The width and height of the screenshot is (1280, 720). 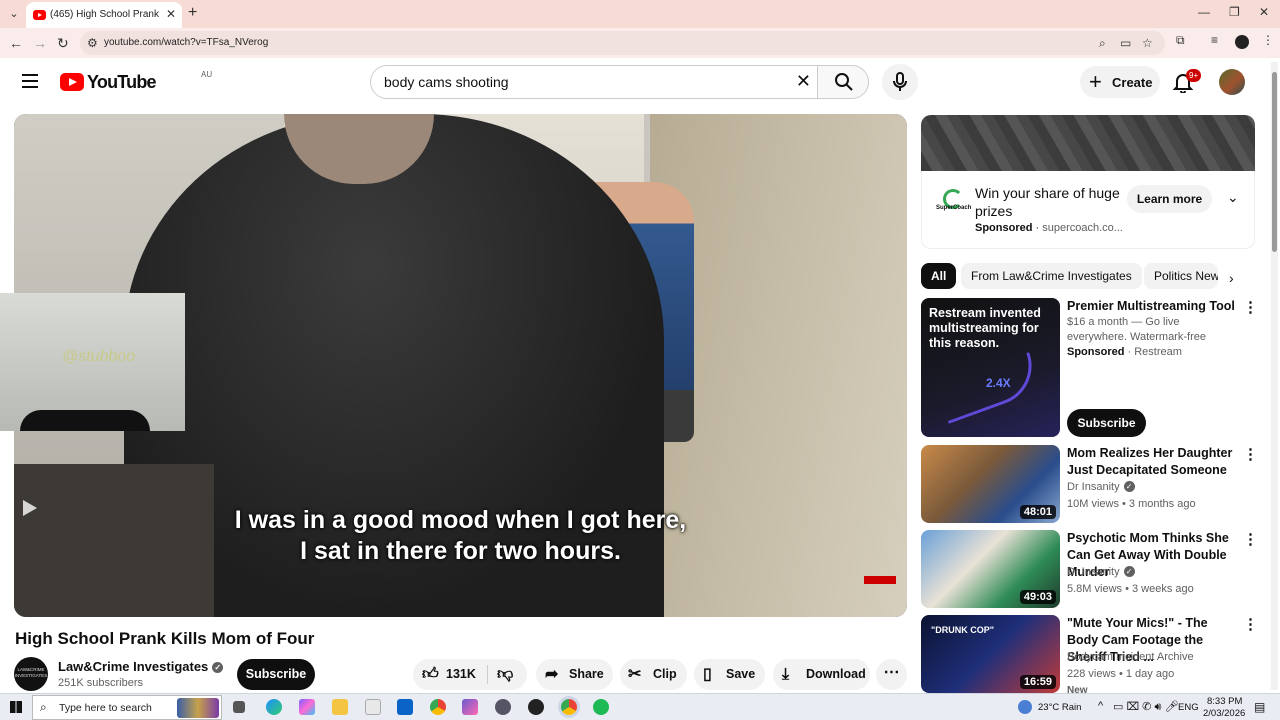 What do you see at coordinates (1264, 12) in the screenshot?
I see `window-close-icon: ✕` at bounding box center [1264, 12].